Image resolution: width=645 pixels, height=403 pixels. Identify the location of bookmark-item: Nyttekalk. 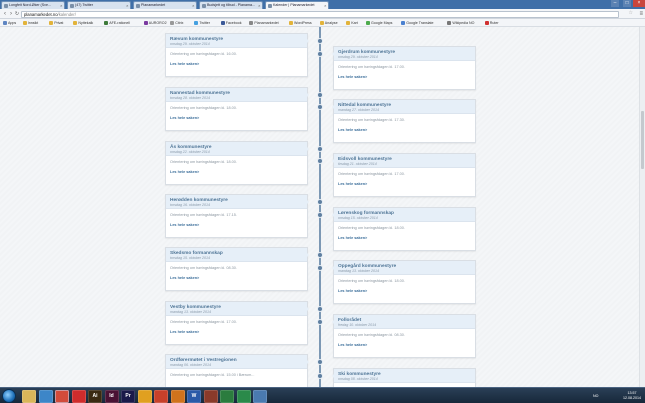
(83, 23).